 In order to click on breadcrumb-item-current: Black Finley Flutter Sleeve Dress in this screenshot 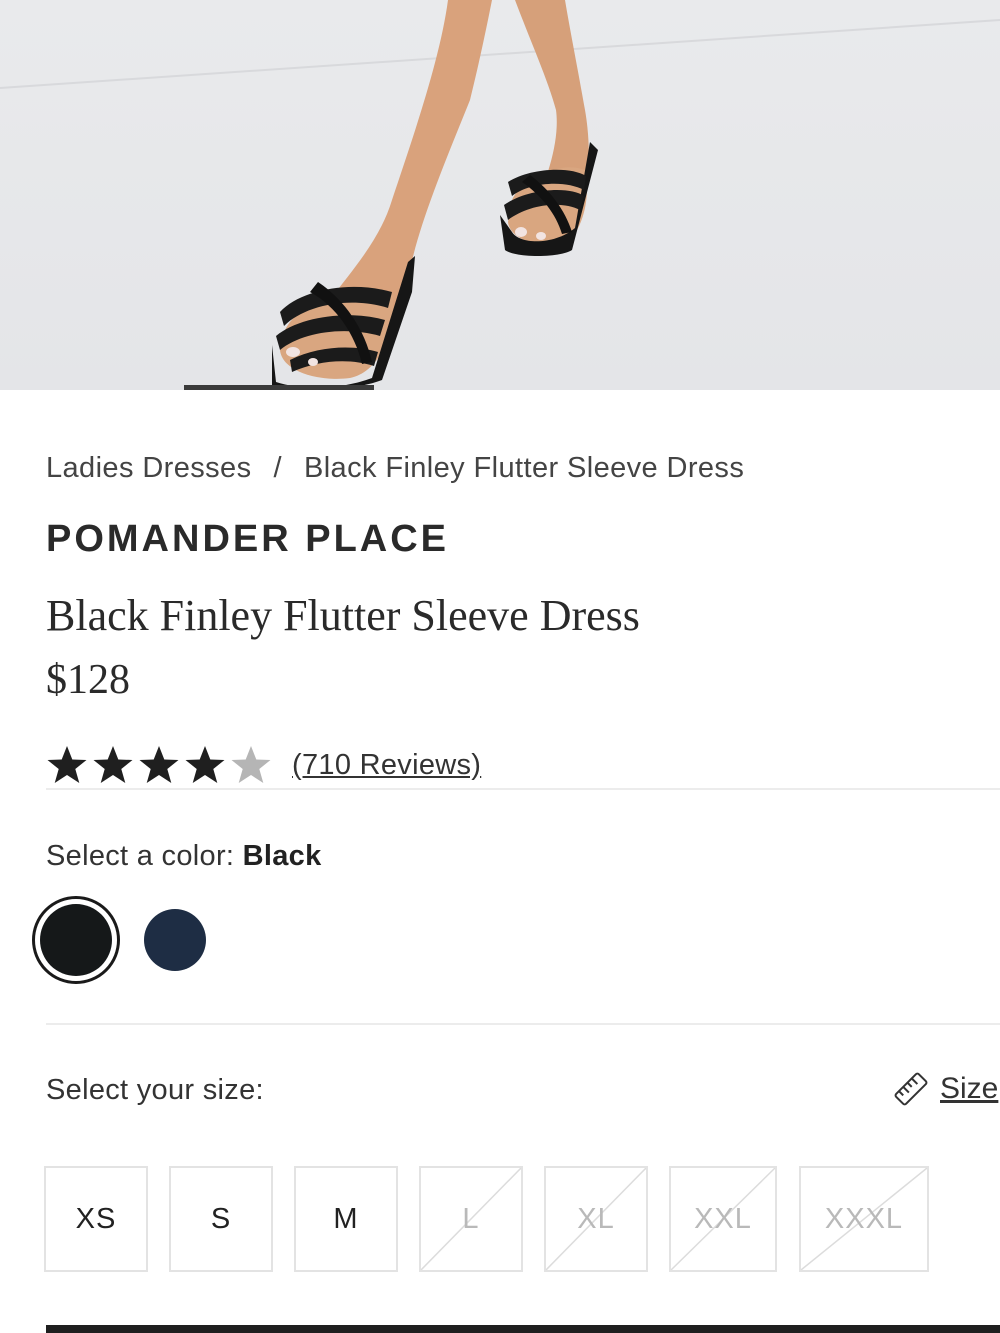, I will do `click(524, 467)`.